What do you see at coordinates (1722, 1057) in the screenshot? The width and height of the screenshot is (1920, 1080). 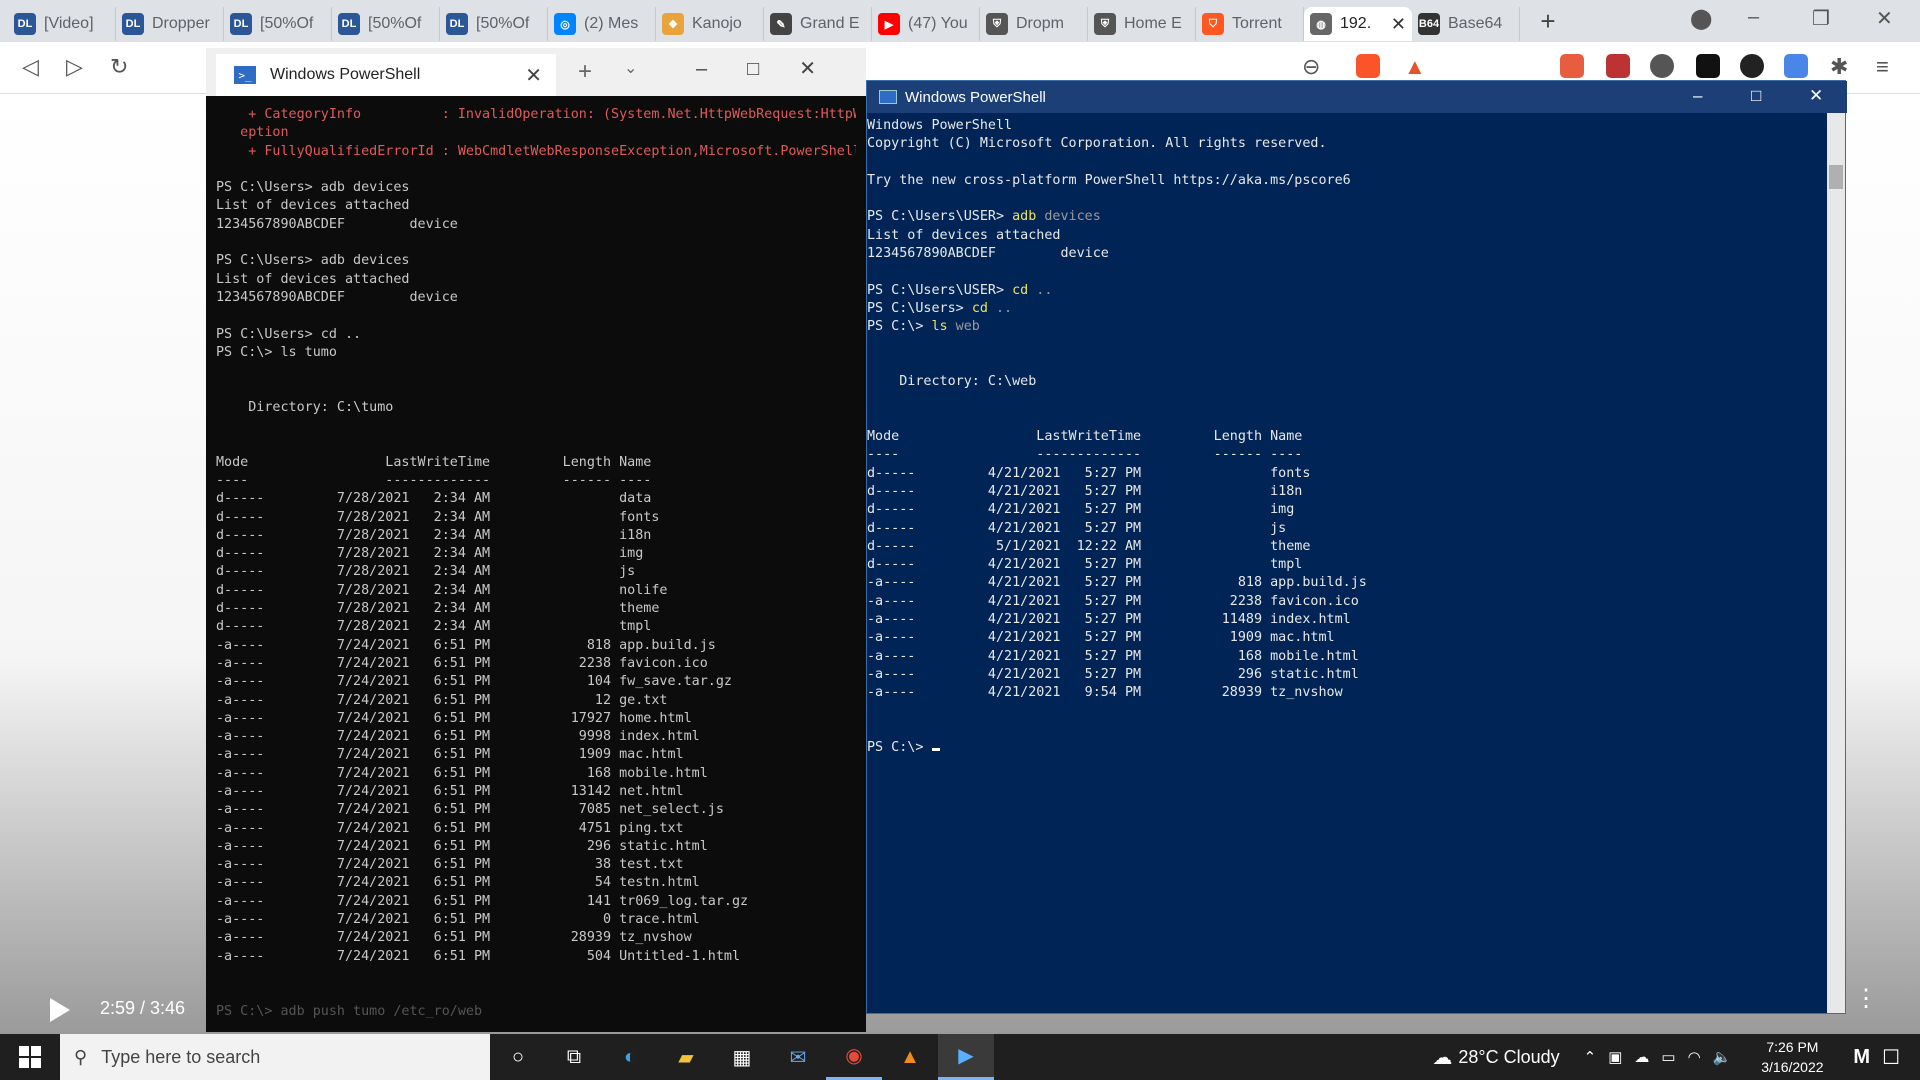 I see `volume-icon: 🔈` at bounding box center [1722, 1057].